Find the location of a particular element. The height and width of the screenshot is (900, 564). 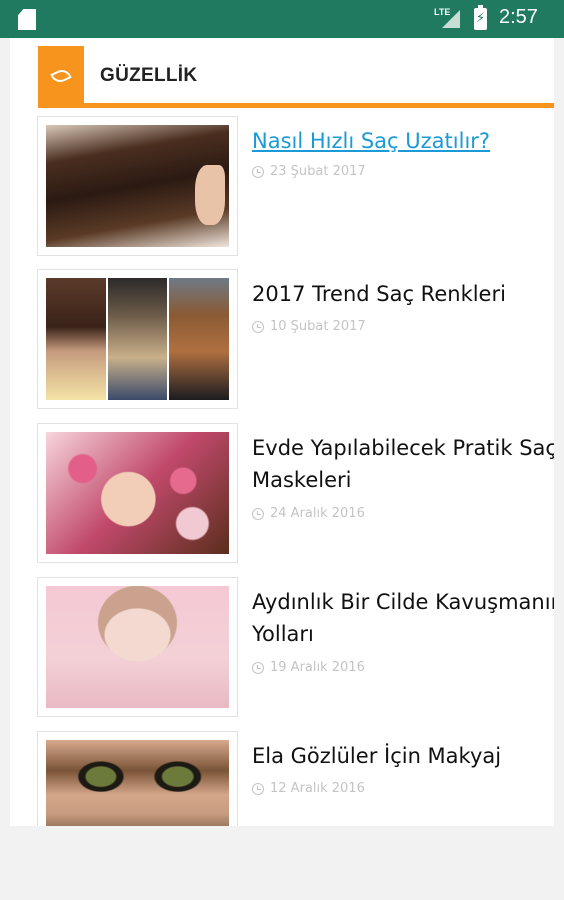

article-date: 23 Şubat 2017 is located at coordinates (309, 171).